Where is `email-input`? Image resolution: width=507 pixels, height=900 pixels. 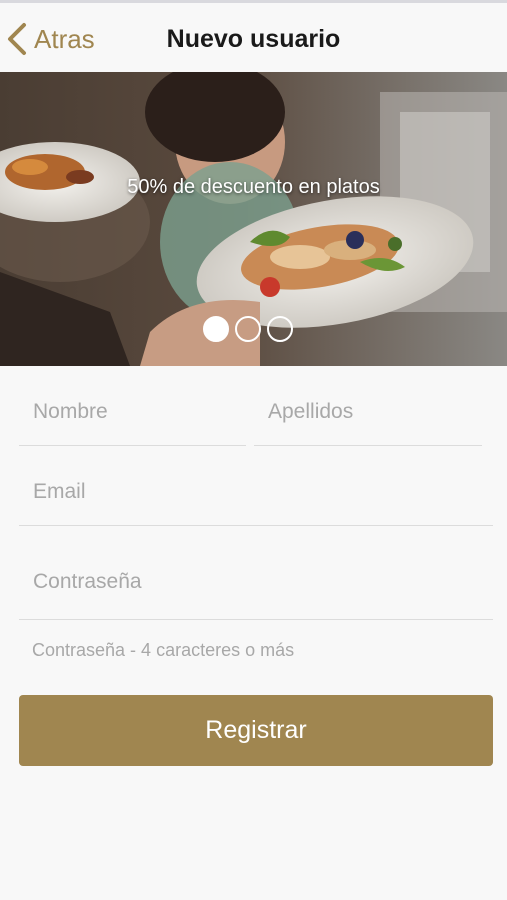
email-input is located at coordinates (256, 491).